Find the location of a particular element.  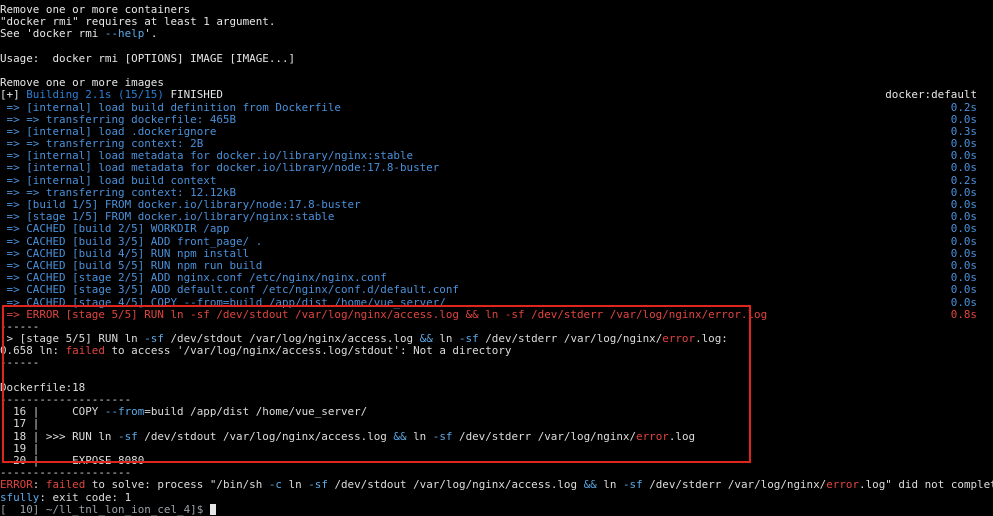

build-step-text: => [internal] load build context is located at coordinates (108, 180).